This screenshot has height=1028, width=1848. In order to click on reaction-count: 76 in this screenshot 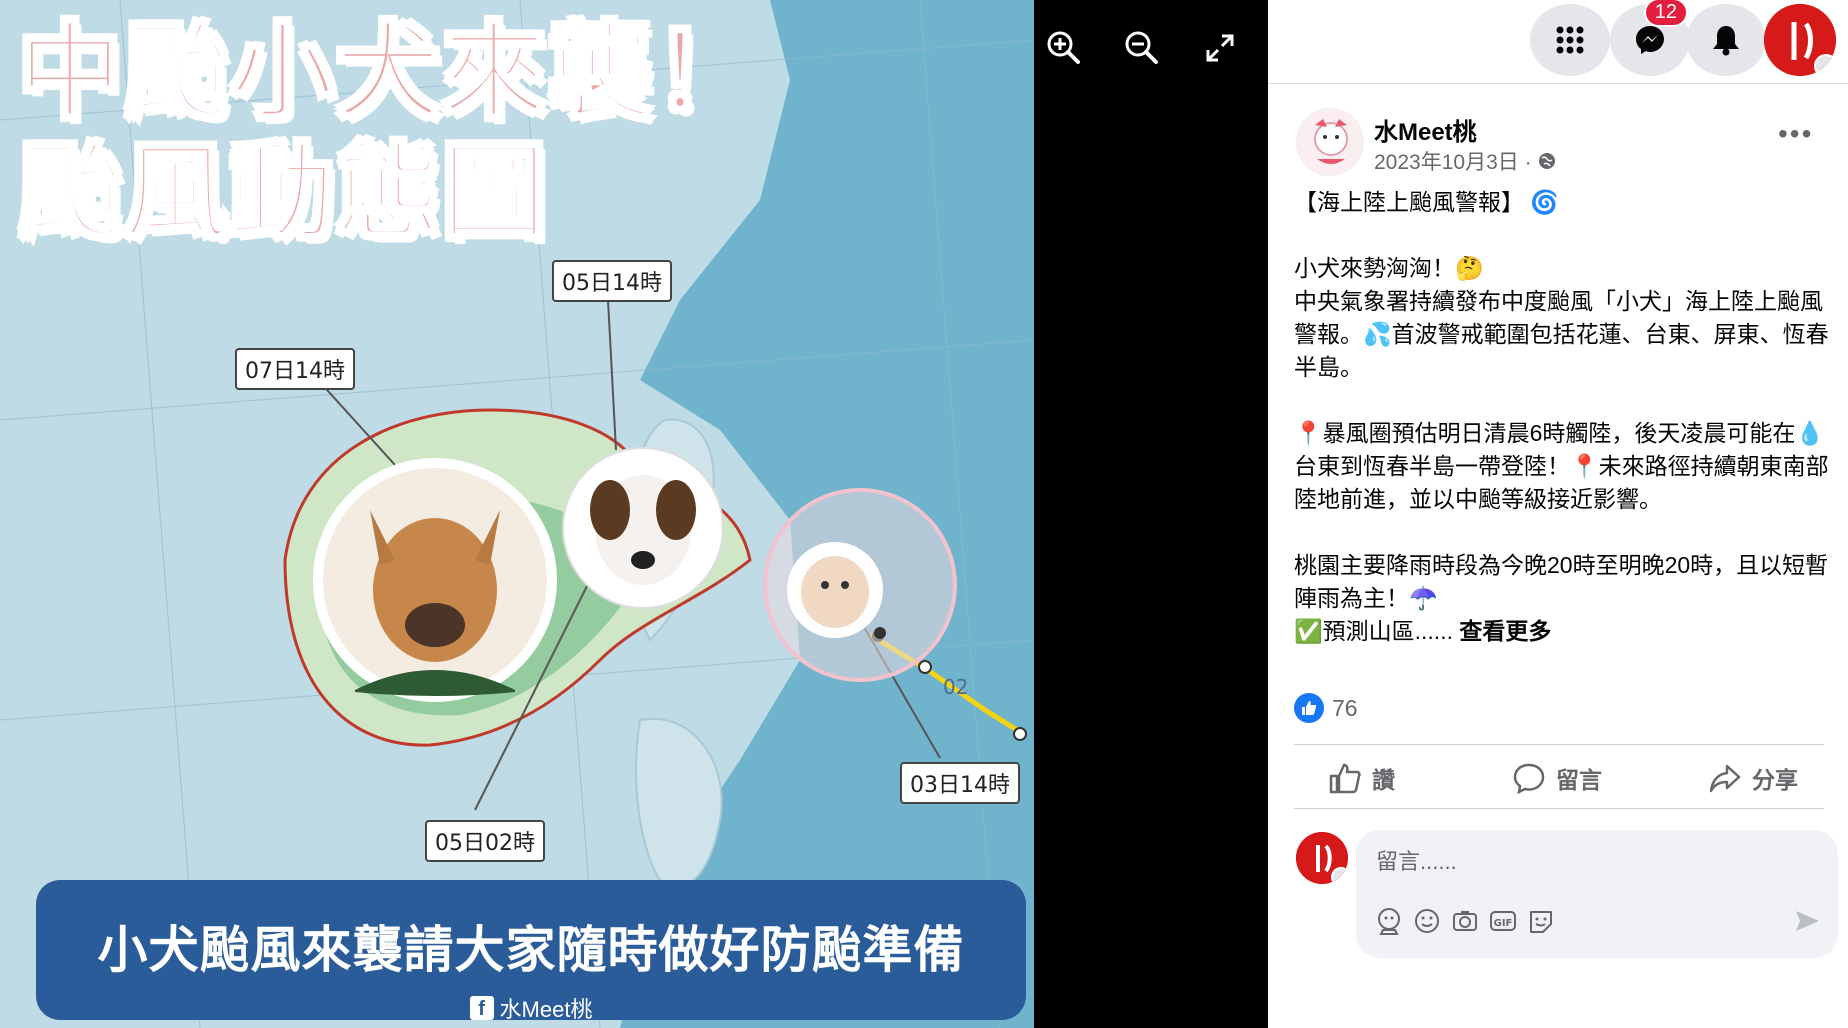, I will do `click(1345, 707)`.